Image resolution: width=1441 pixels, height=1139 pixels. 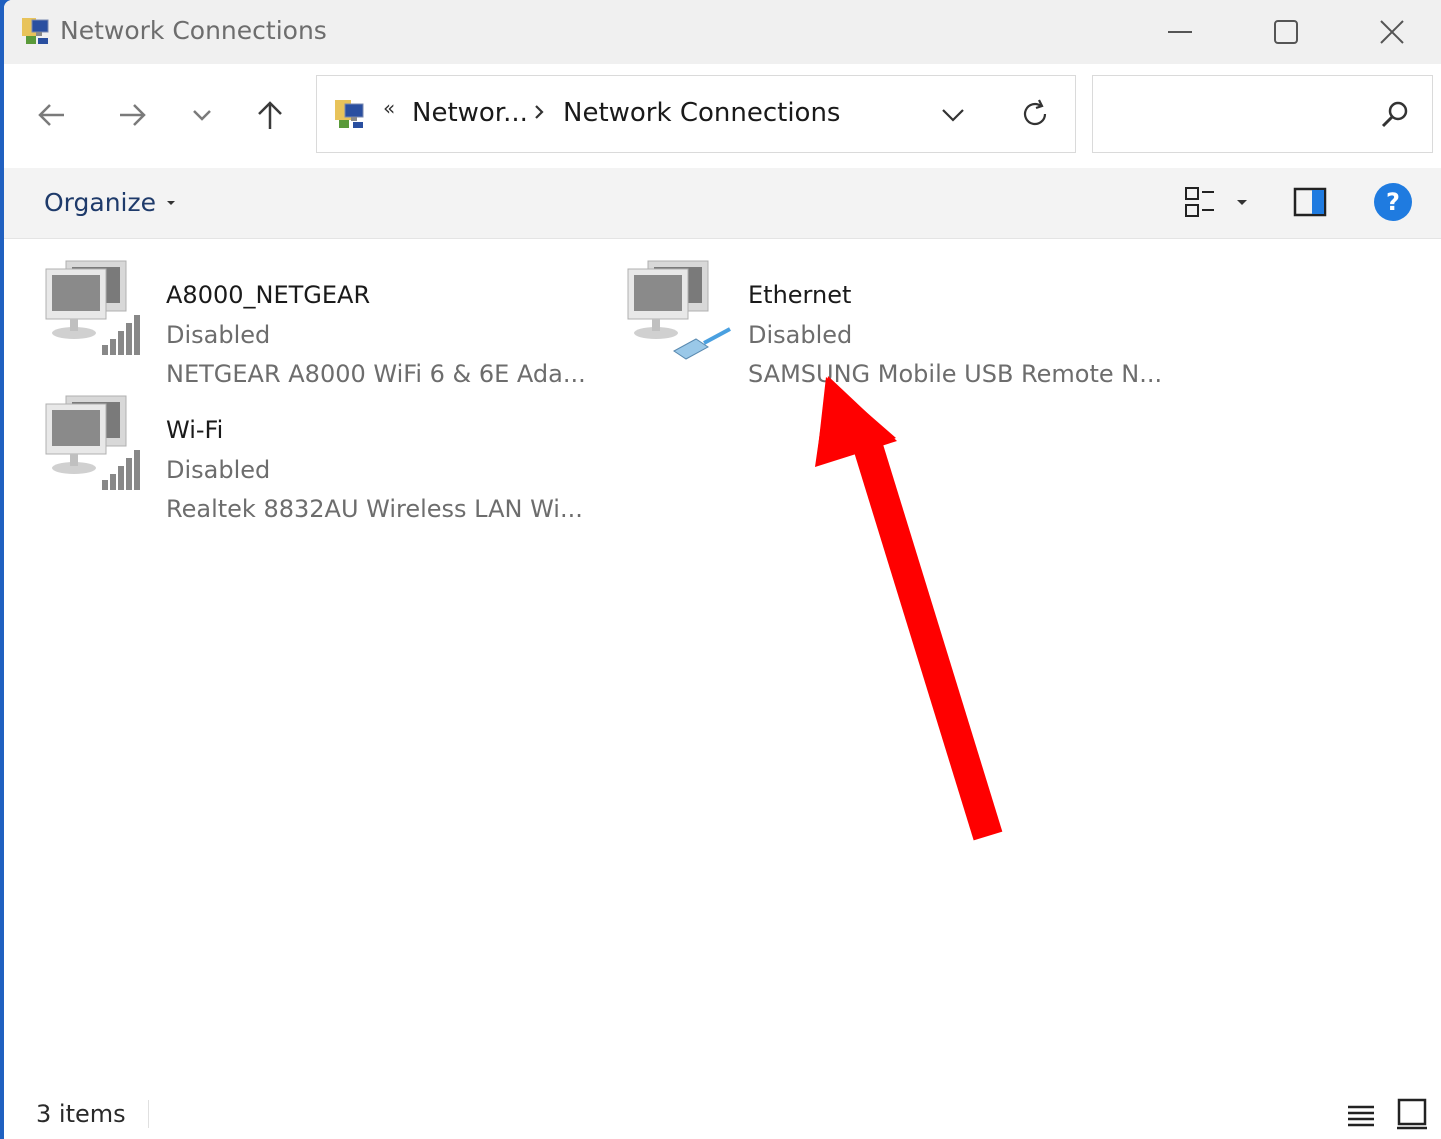 I want to click on recent-locations-button, so click(x=202, y=115).